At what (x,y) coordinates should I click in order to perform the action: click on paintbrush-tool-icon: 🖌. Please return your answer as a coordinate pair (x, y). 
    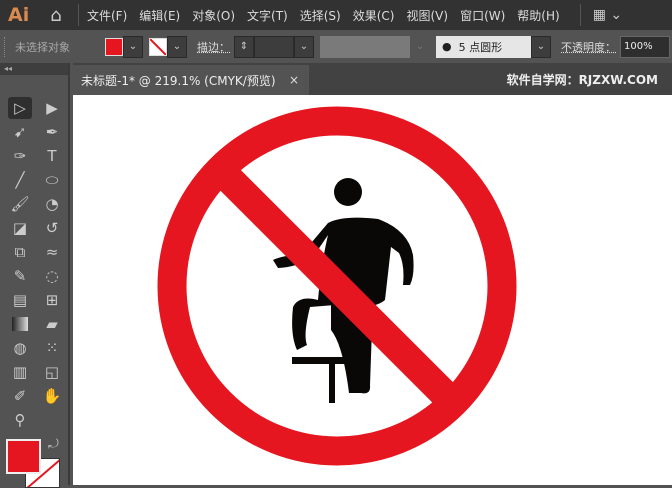
    Looking at the image, I should click on (20, 204).